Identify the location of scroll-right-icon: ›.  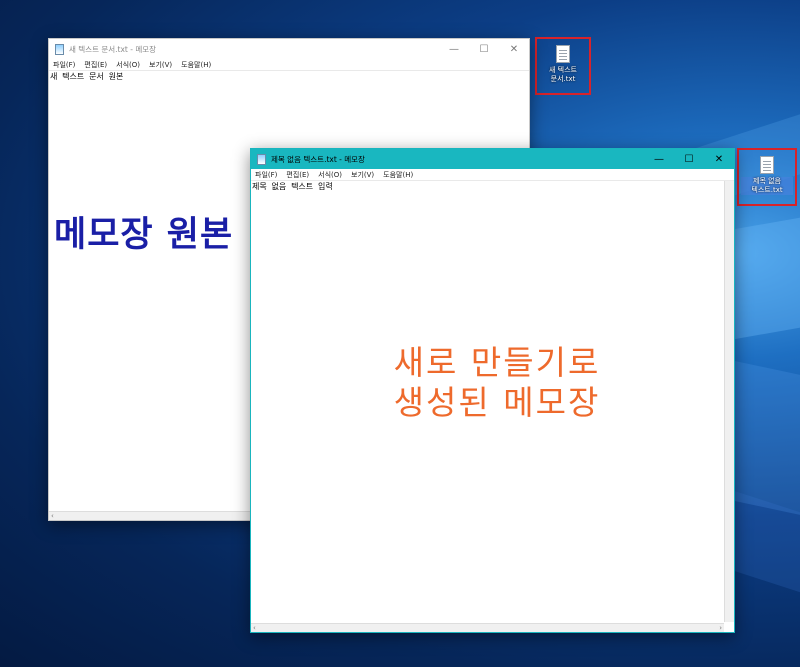
(720, 628).